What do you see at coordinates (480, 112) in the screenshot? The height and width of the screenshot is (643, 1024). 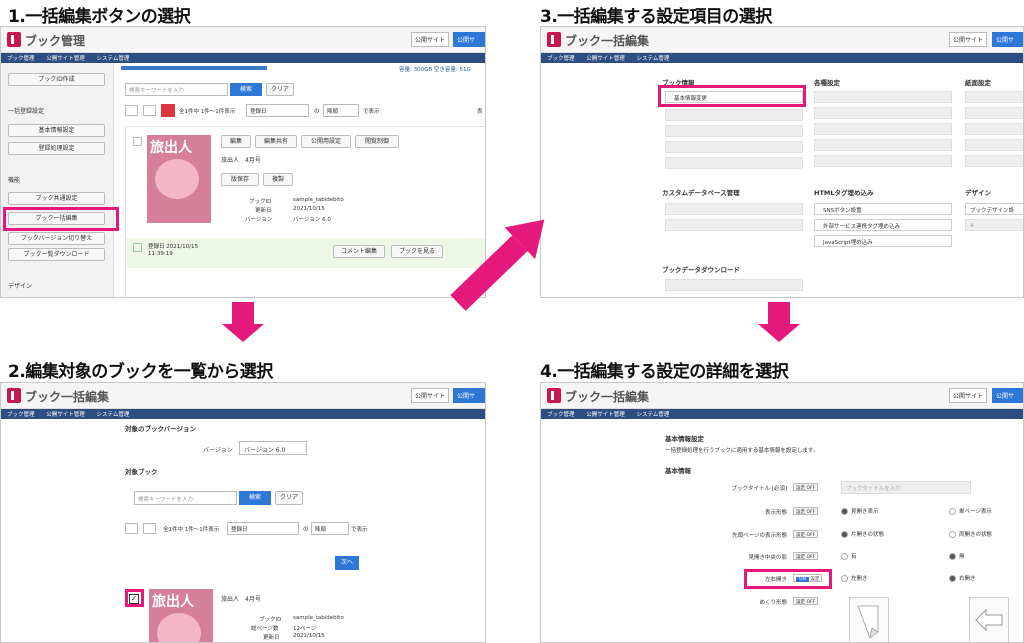 I see `display-label-right: 表` at bounding box center [480, 112].